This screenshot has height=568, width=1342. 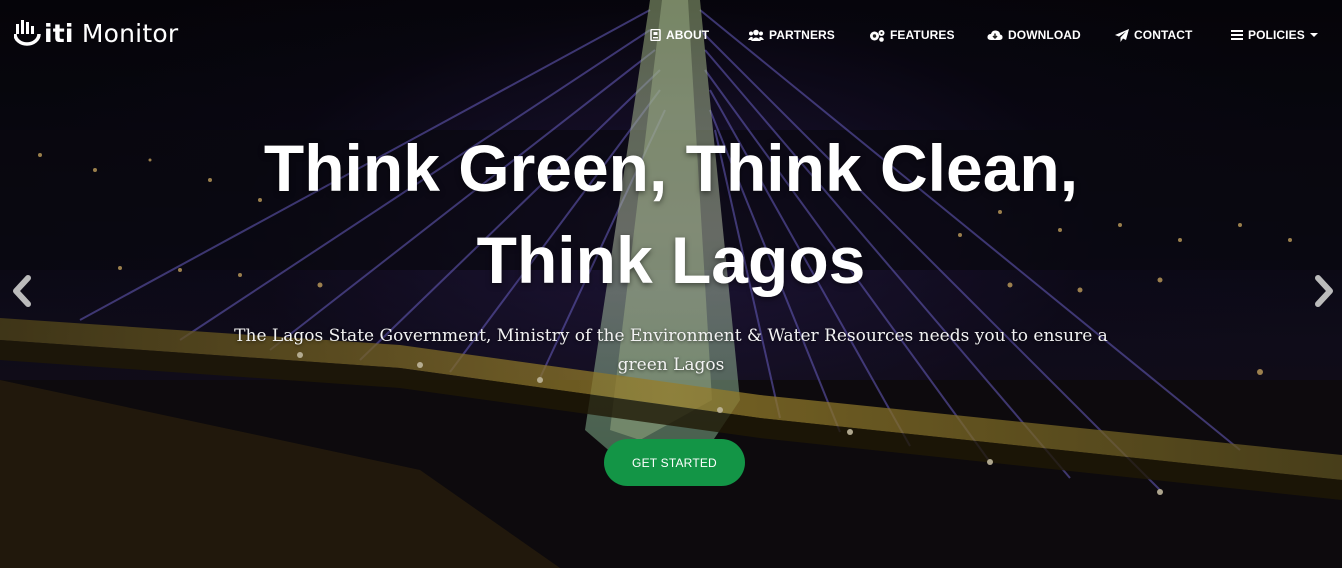 I want to click on nav-label-about: ABOUT, so click(x=688, y=35).